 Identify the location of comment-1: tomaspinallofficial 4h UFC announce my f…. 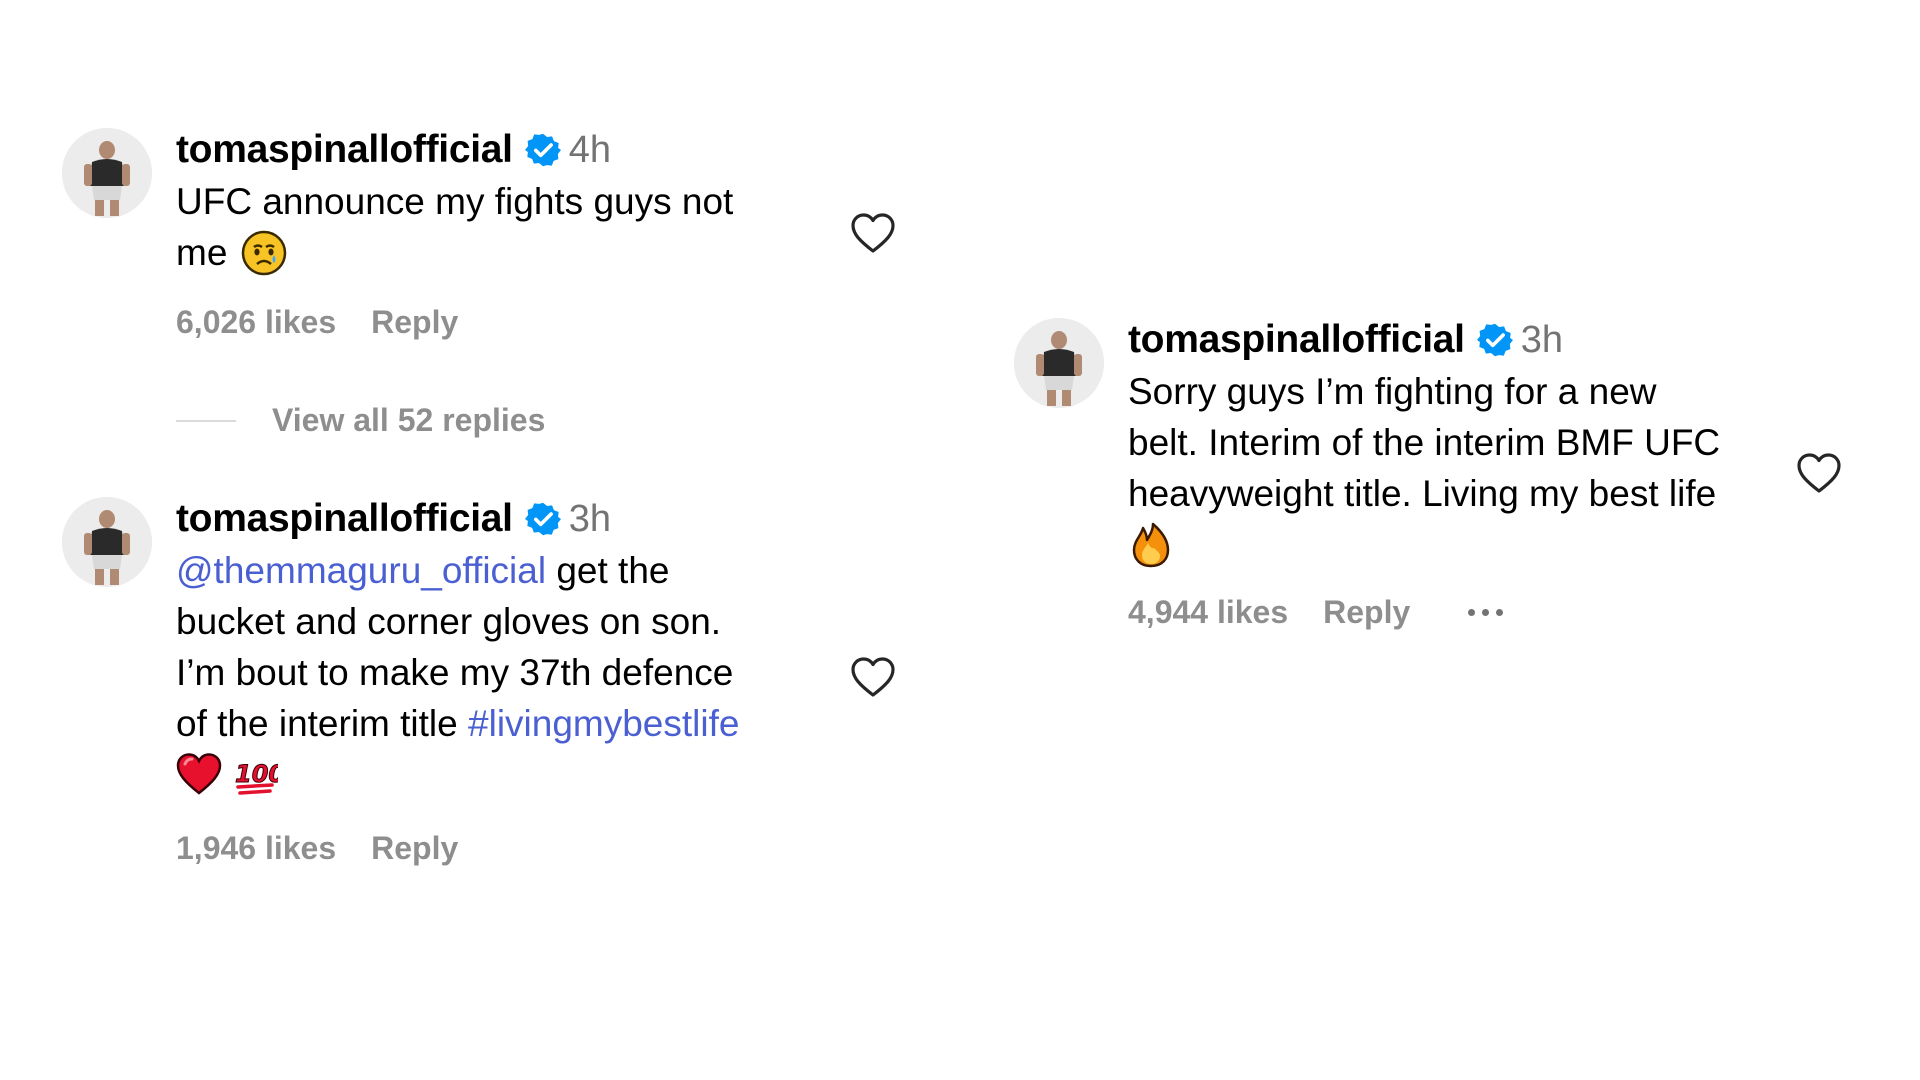
(397, 233).